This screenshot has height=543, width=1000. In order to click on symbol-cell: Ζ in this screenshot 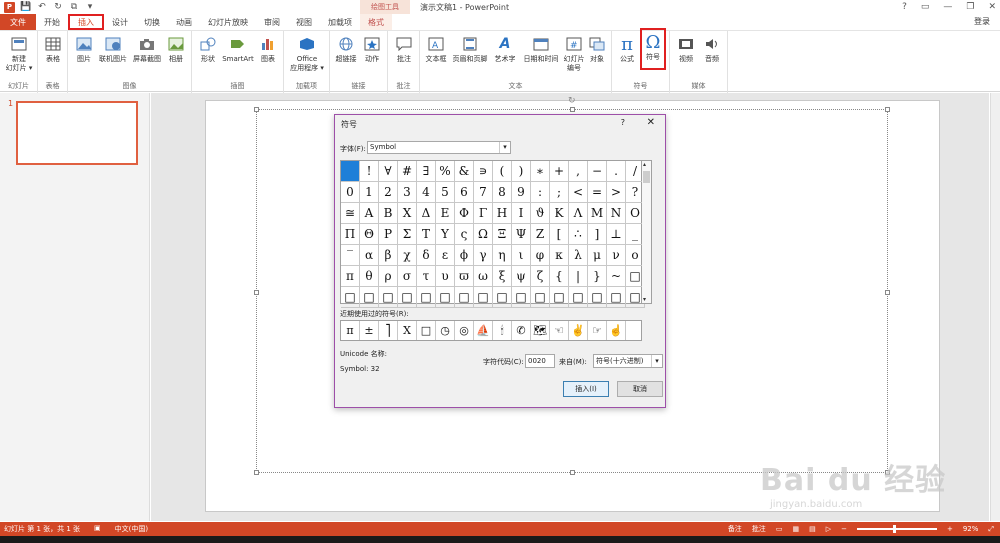, I will do `click(540, 234)`.